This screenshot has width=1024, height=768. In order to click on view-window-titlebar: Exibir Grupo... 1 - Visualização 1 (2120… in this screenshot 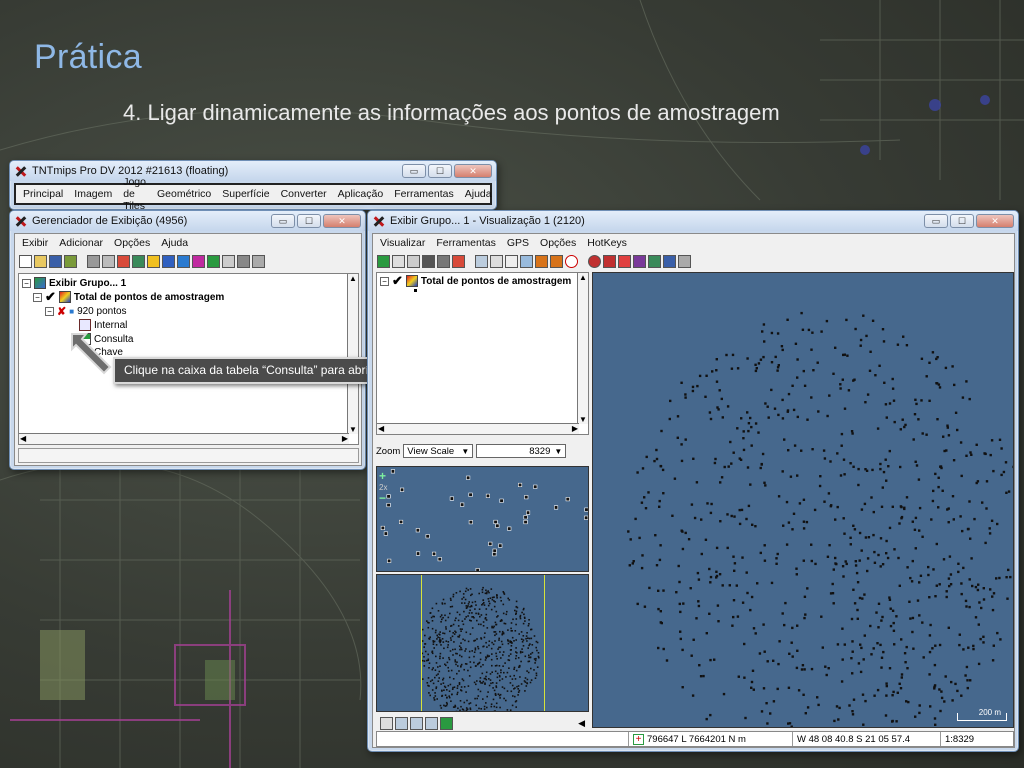, I will do `click(693, 221)`.